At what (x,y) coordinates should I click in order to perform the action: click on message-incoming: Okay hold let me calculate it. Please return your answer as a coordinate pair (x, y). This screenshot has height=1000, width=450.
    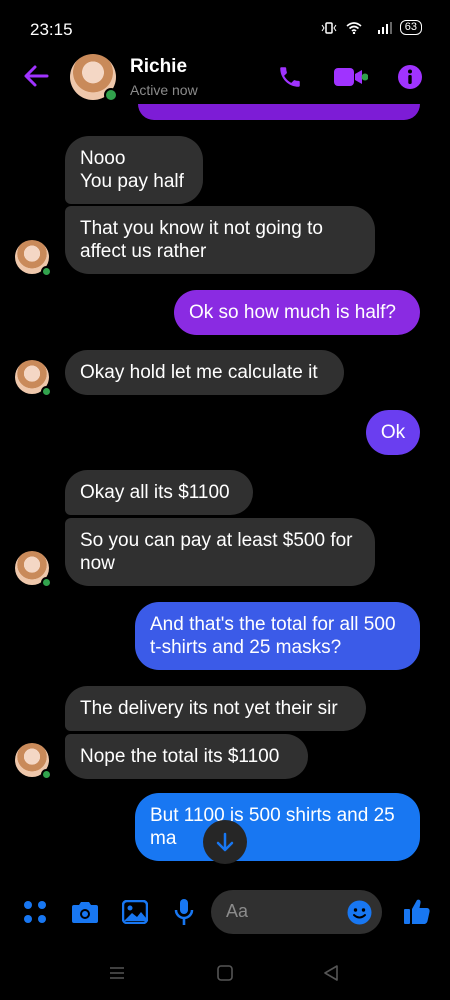
    Looking at the image, I should click on (204, 372).